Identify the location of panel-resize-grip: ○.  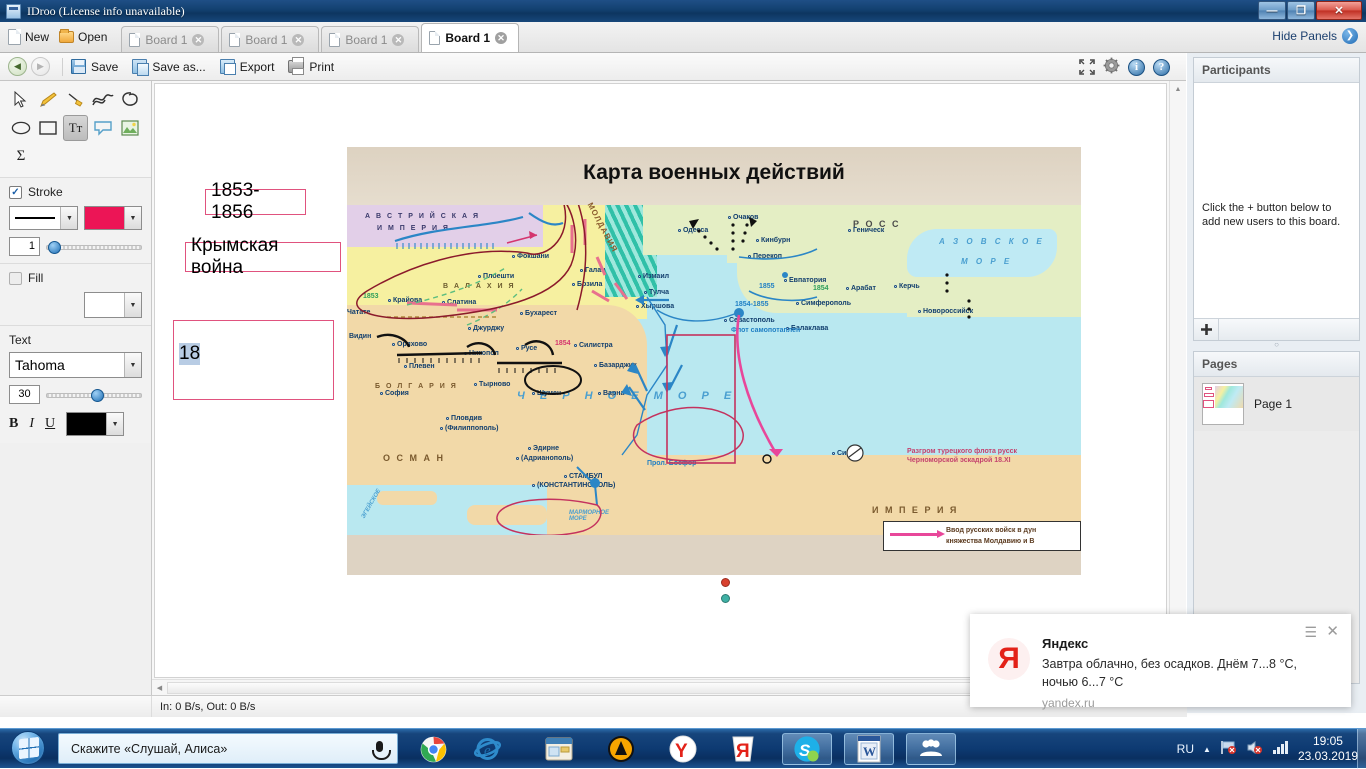
(1276, 345).